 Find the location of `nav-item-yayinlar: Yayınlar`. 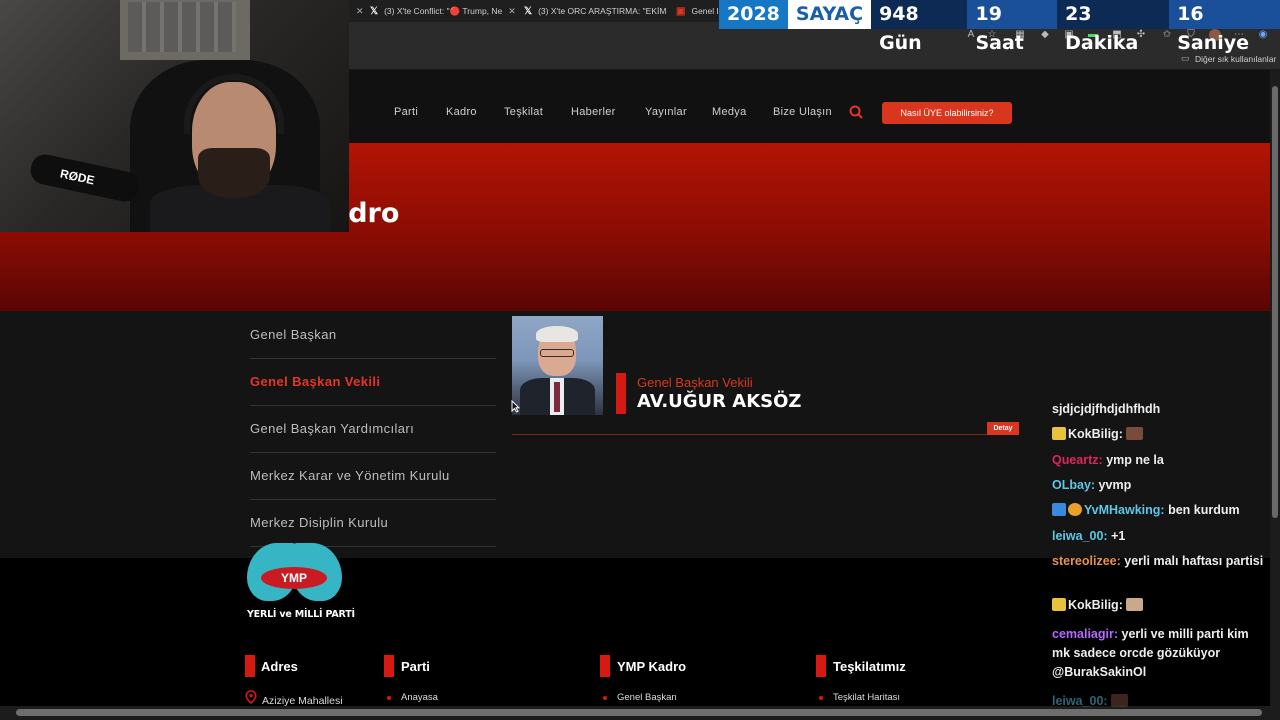

nav-item-yayinlar: Yayınlar is located at coordinates (666, 112).